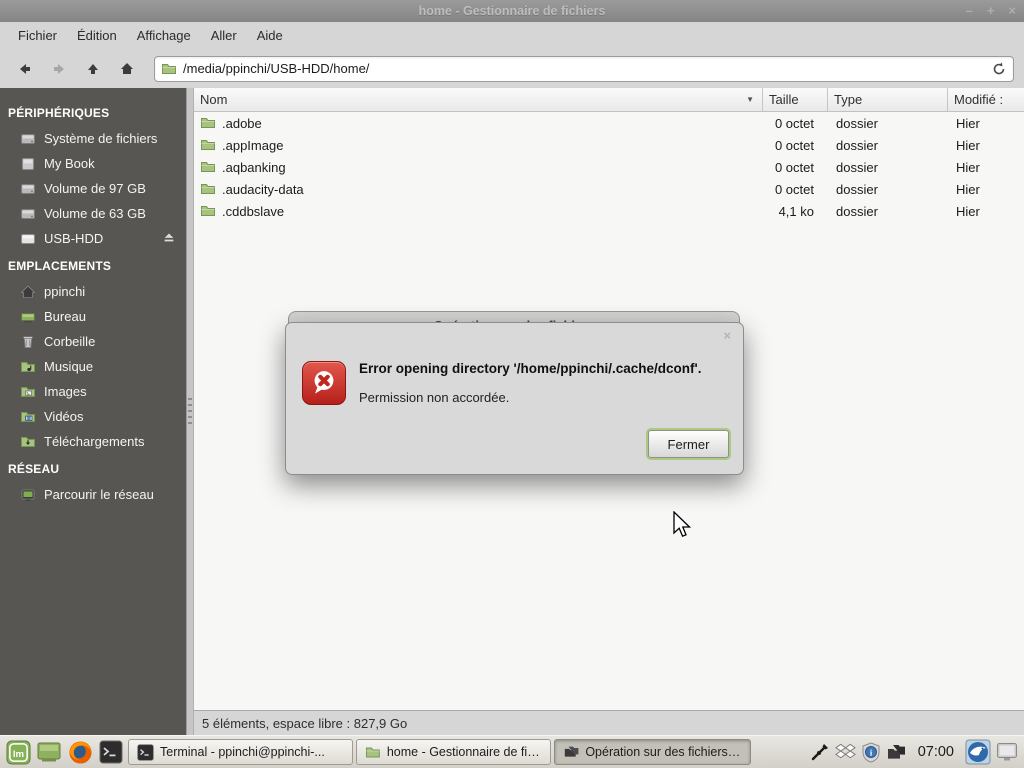  What do you see at coordinates (93, 163) in the screenshot?
I see `sidebar-item-my-book: My Book` at bounding box center [93, 163].